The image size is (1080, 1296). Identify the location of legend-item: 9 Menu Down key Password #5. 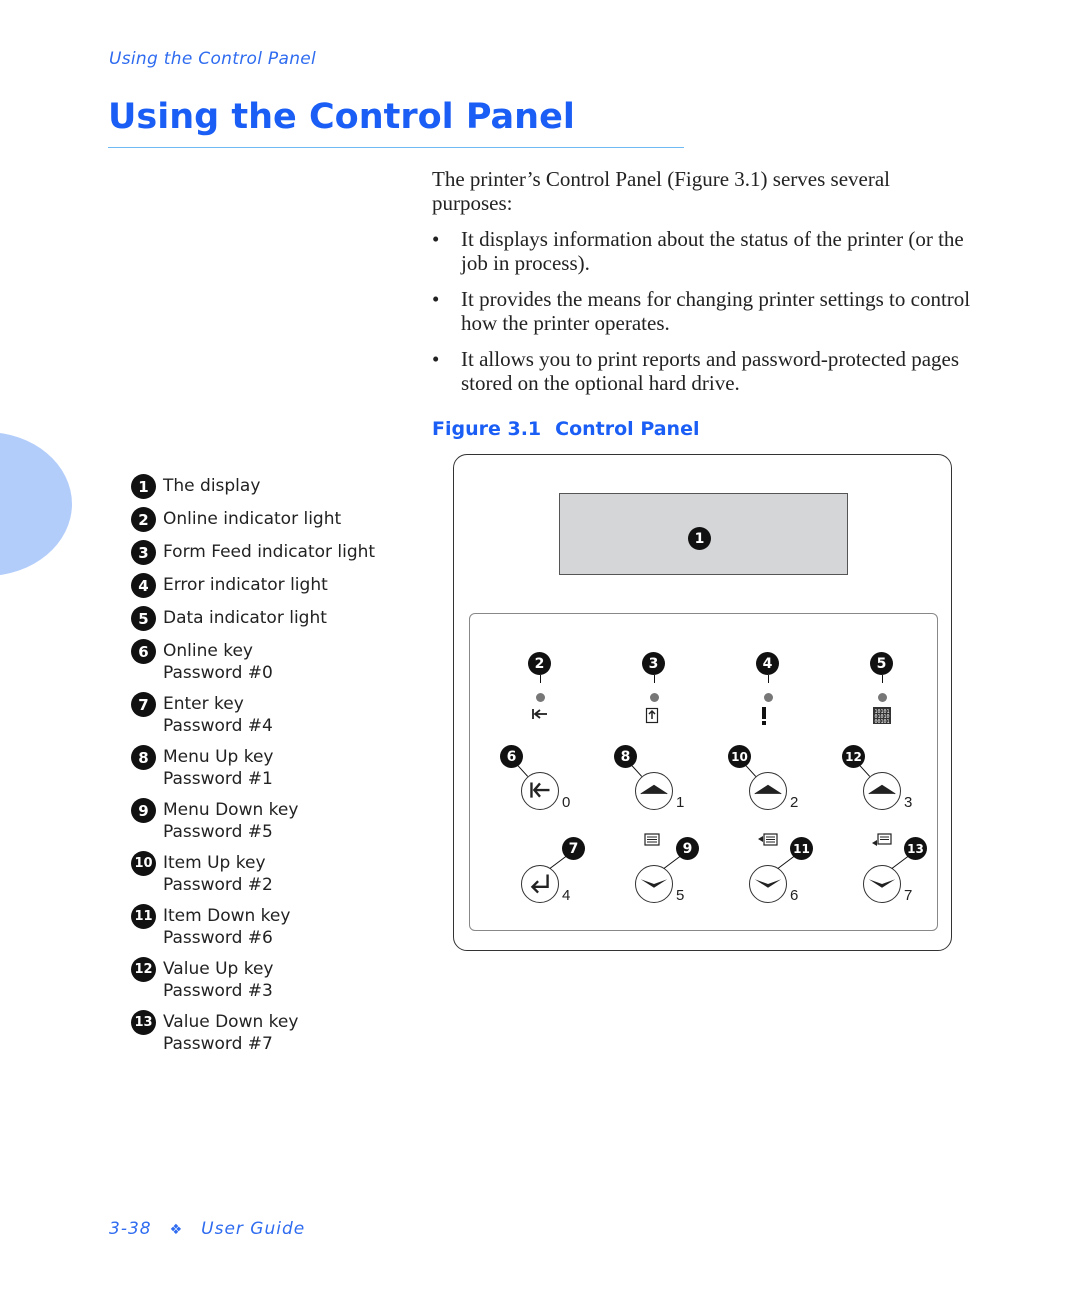
(253, 820).